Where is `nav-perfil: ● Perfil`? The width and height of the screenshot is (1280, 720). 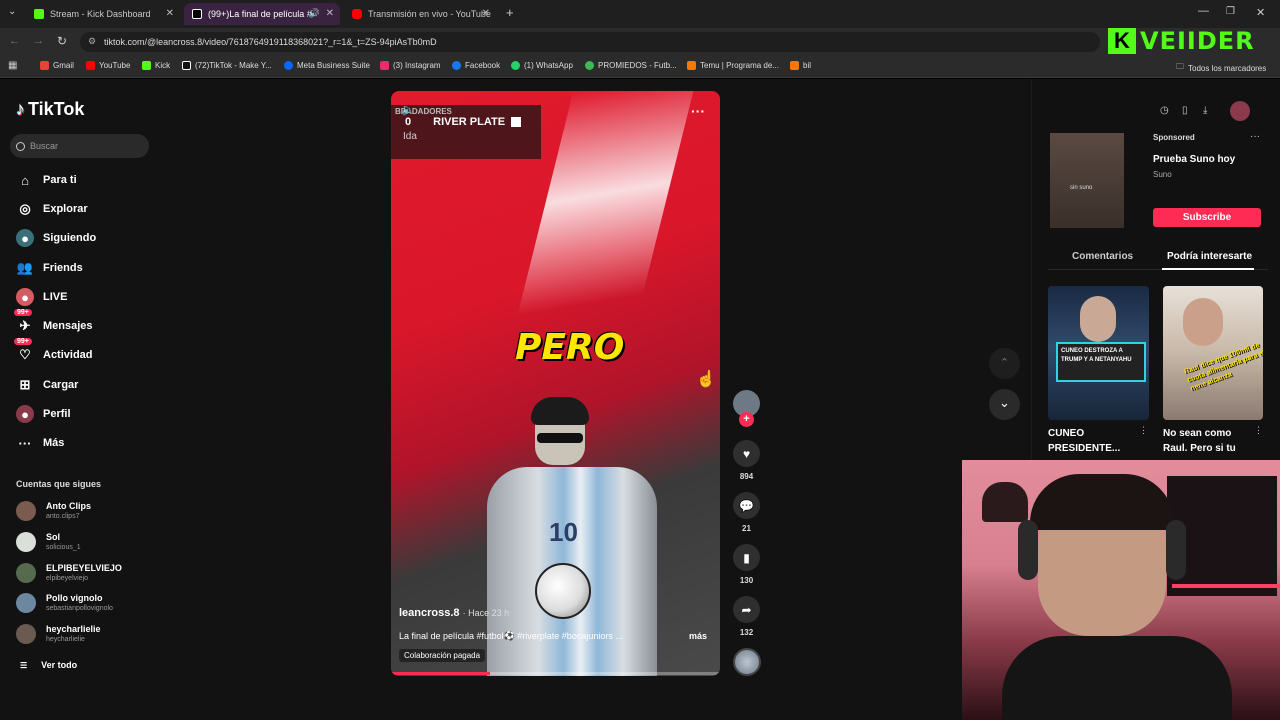
nav-perfil: ● Perfil is located at coordinates (43, 414).